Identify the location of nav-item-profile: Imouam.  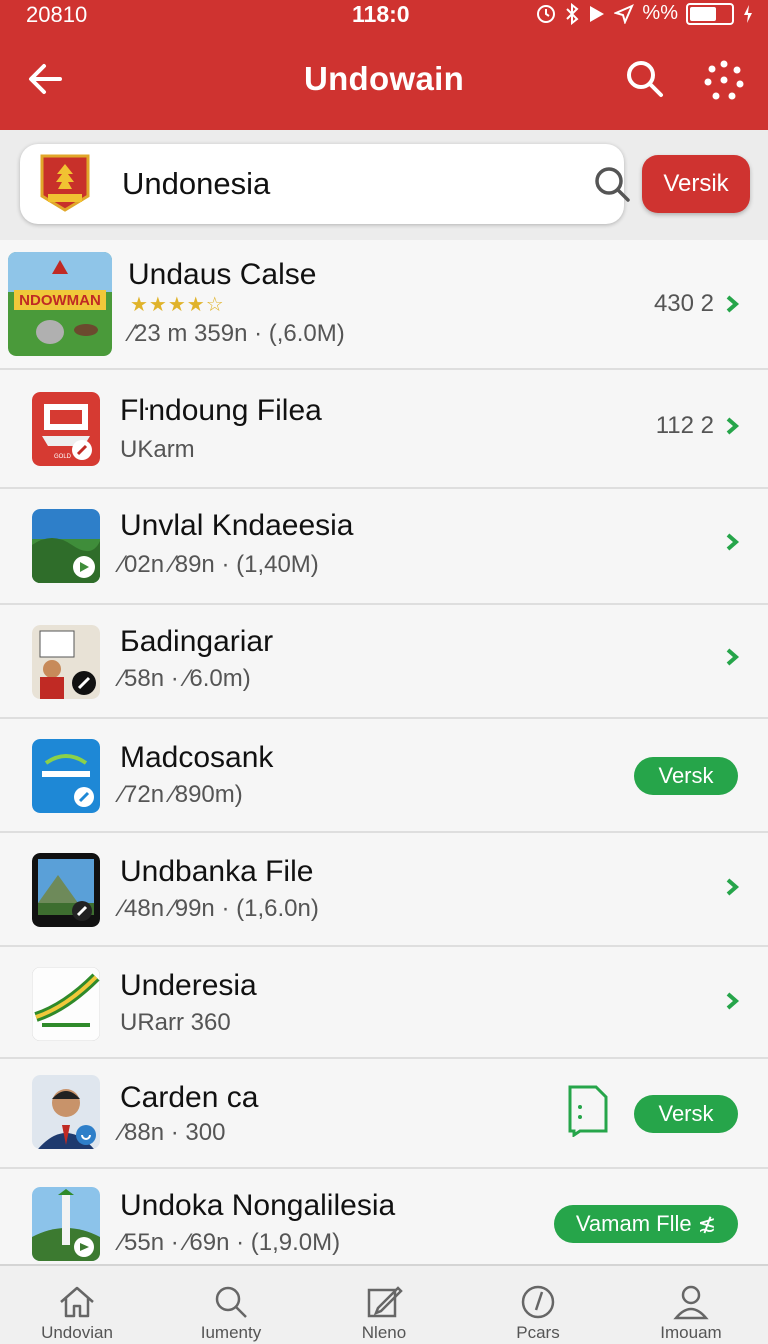
(691, 1305).